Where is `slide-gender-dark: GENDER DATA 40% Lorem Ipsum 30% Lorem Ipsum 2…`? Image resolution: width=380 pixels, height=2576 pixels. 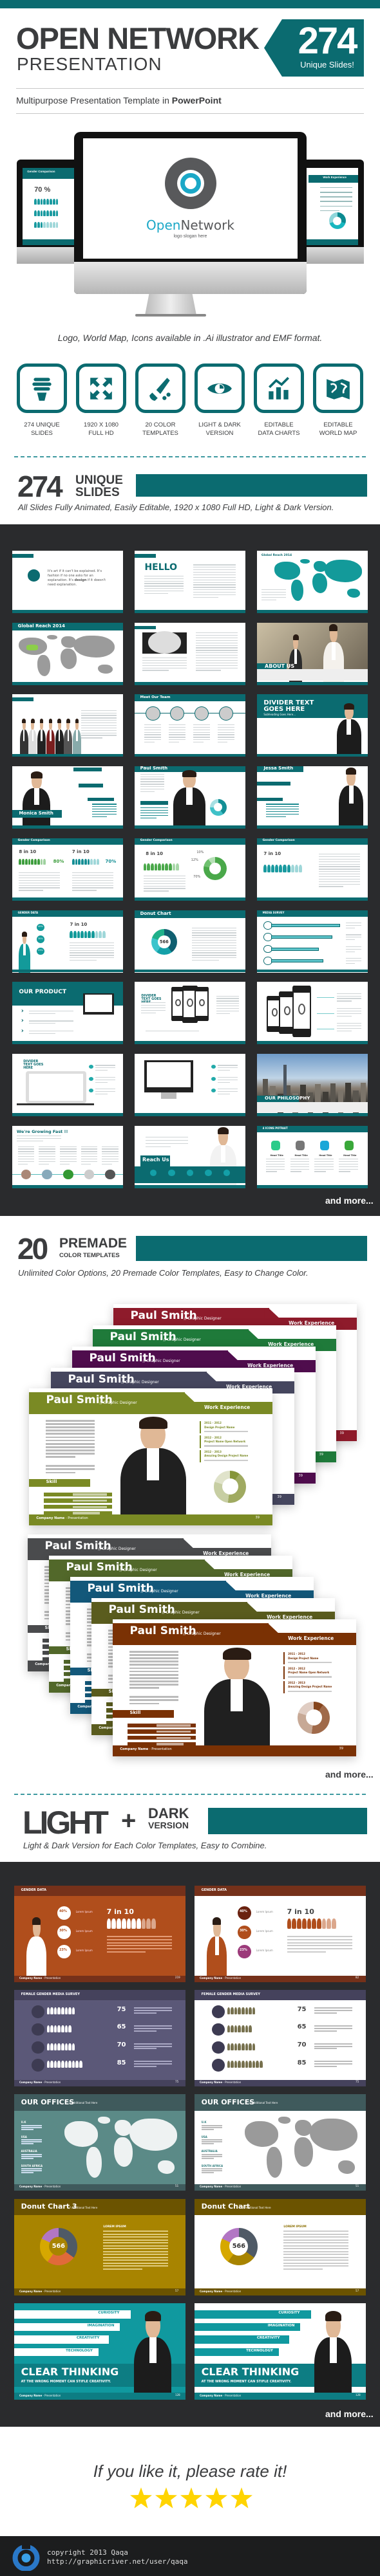
slide-gender-dark: GENDER DATA 40% Lorem Ipsum 30% Lorem Ipsum 2… is located at coordinates (99, 1934).